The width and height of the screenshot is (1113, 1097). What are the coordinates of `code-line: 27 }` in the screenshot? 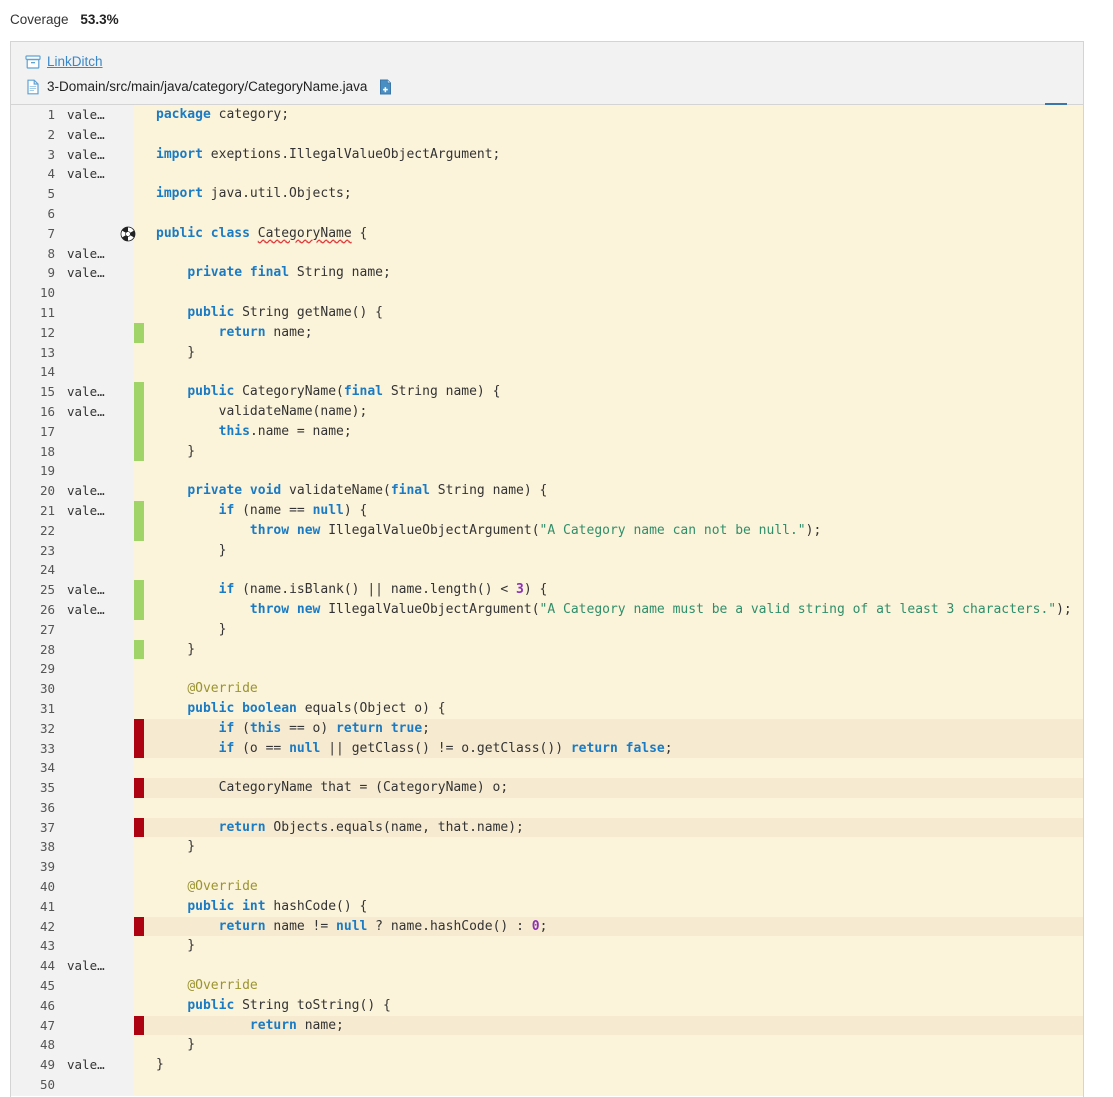 It's located at (547, 629).